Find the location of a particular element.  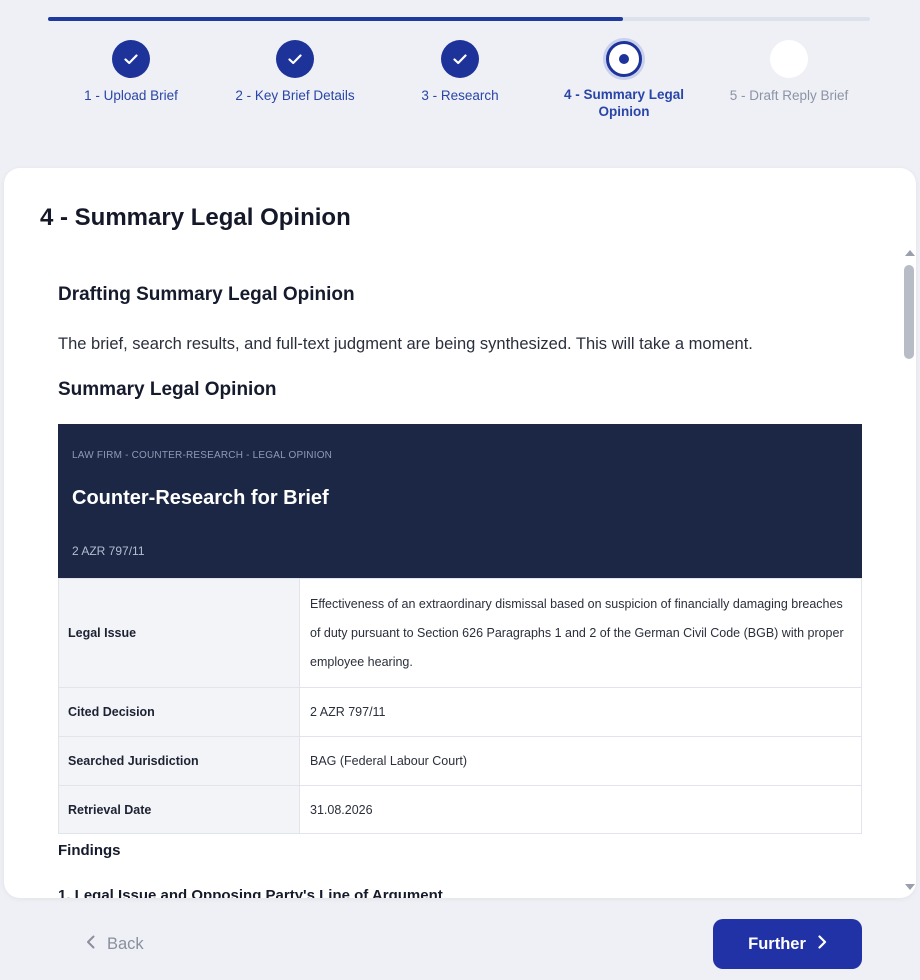

back-label: Back is located at coordinates (125, 943).